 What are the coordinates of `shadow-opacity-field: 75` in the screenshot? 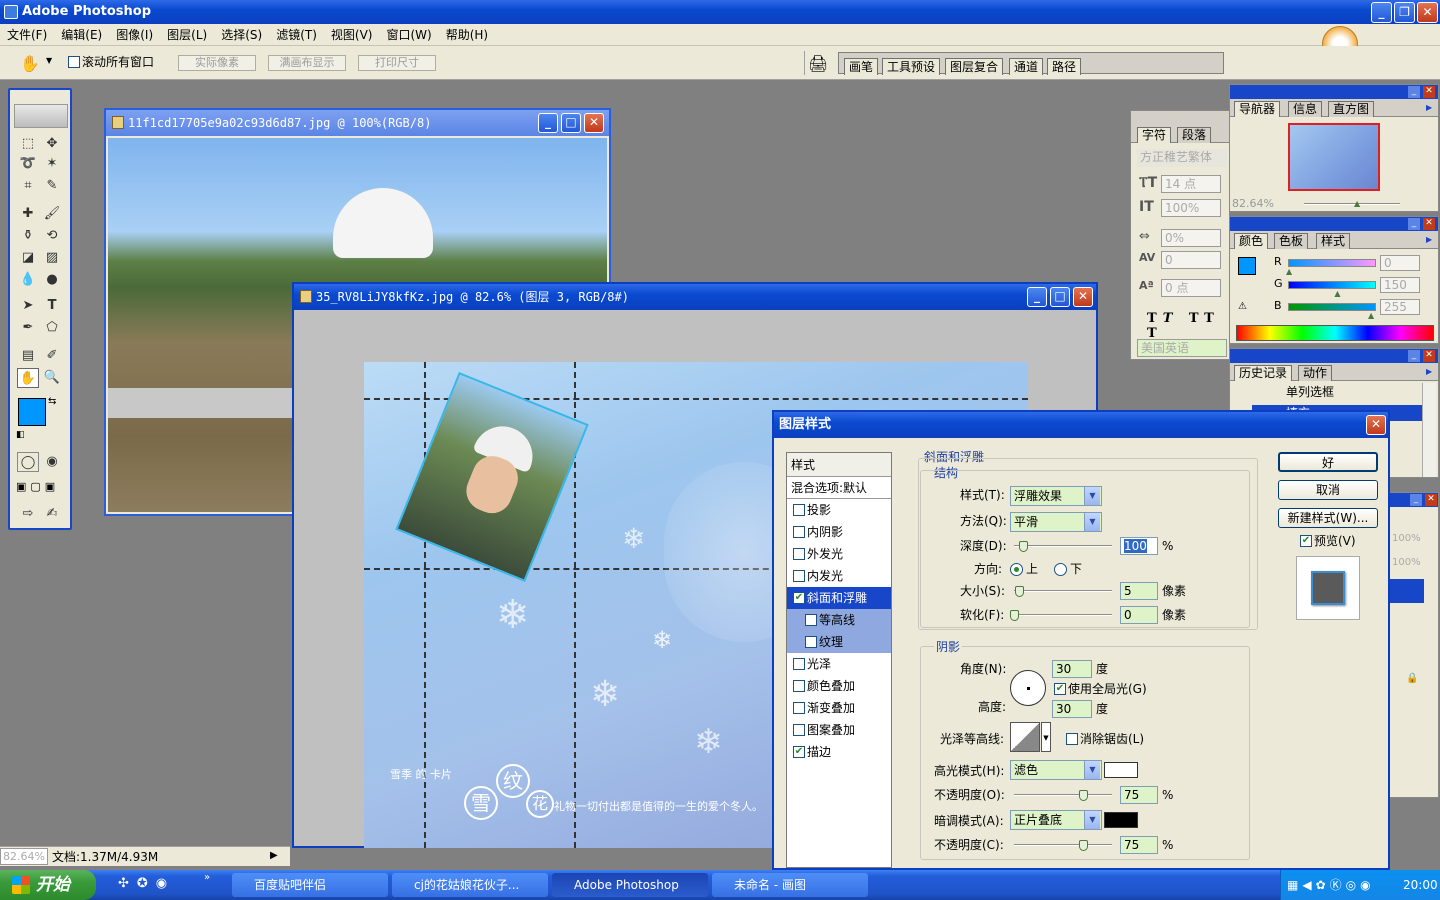 It's located at (1139, 845).